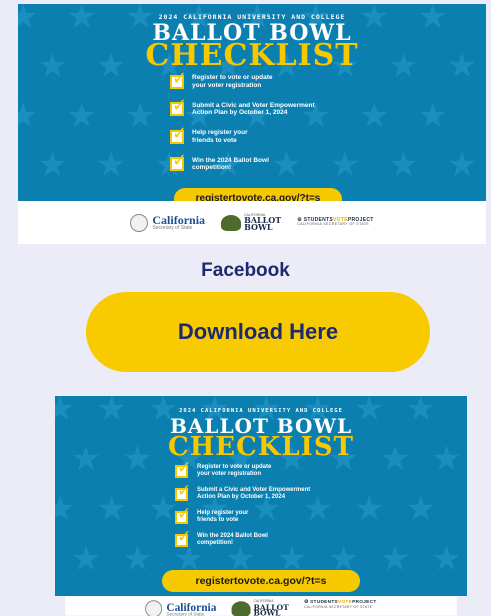  What do you see at coordinates (258, 332) in the screenshot?
I see `download-here-button: Download Here` at bounding box center [258, 332].